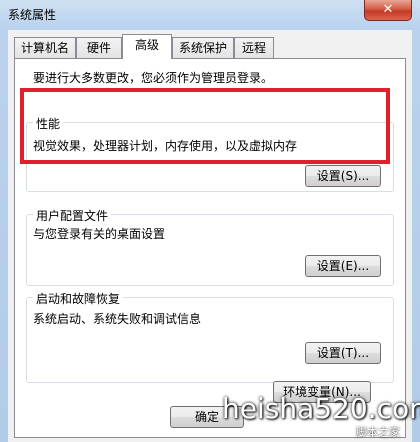  What do you see at coordinates (99, 234) in the screenshot?
I see `user-profiles-description: 与您登录有关的桌面设置` at bounding box center [99, 234].